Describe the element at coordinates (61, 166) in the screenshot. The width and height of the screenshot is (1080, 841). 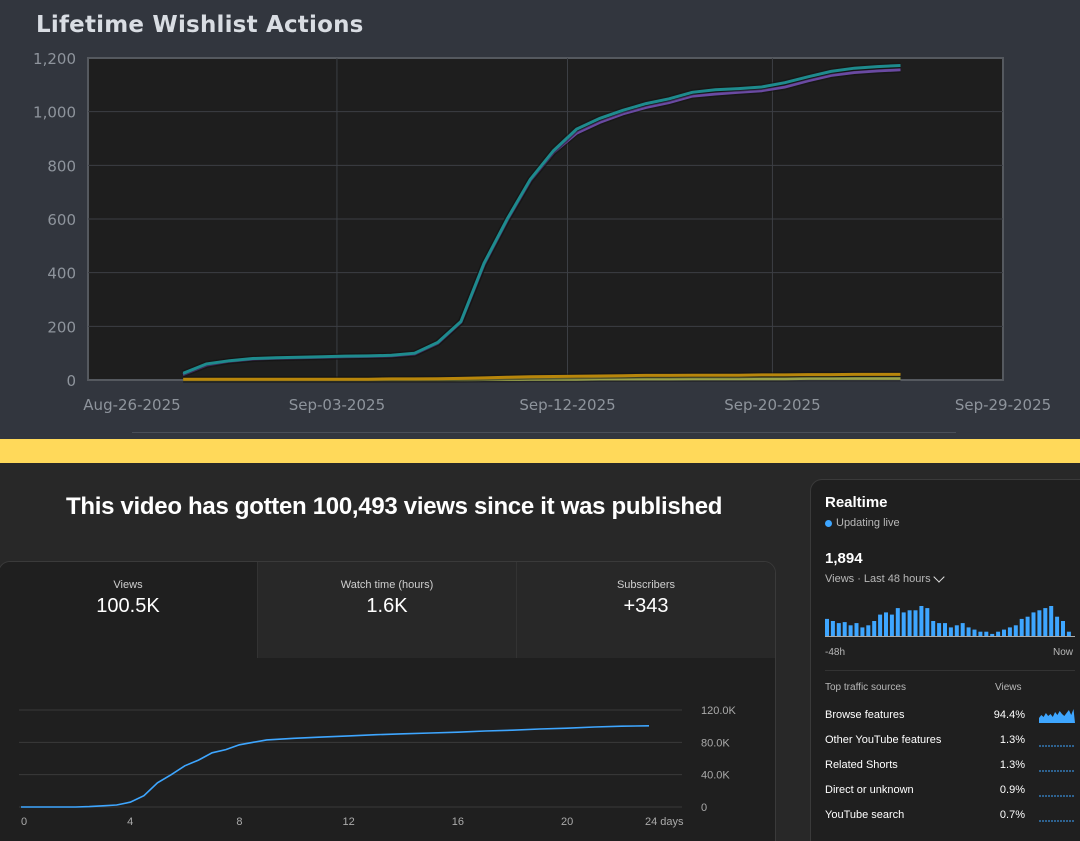
I see `y-tick-label: 800` at that location.